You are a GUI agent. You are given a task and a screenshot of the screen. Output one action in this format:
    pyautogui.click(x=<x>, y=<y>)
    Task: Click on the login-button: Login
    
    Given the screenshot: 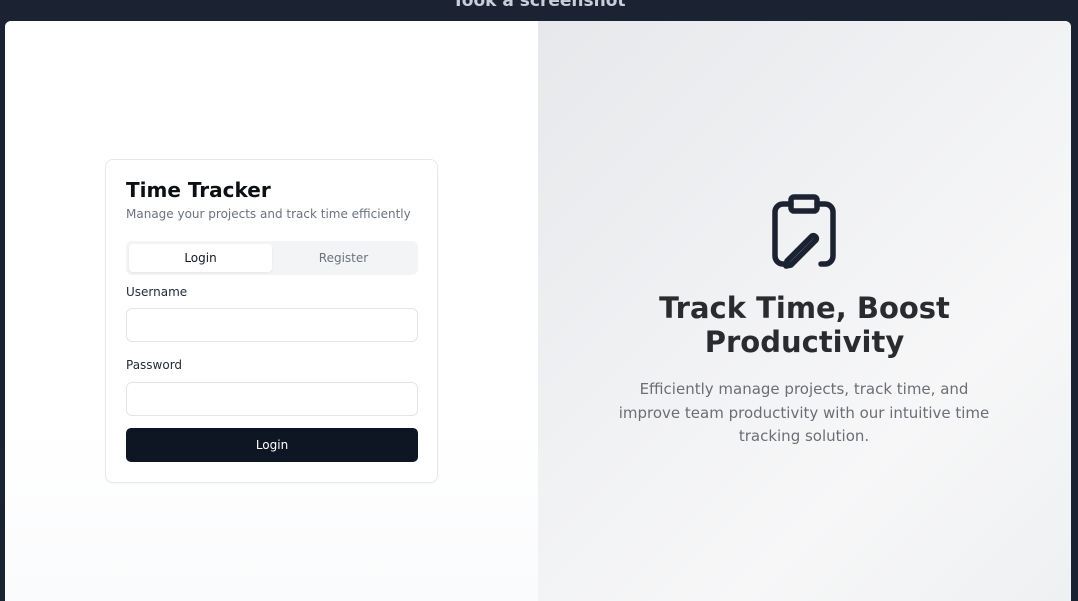 What is the action you would take?
    pyautogui.click(x=272, y=445)
    